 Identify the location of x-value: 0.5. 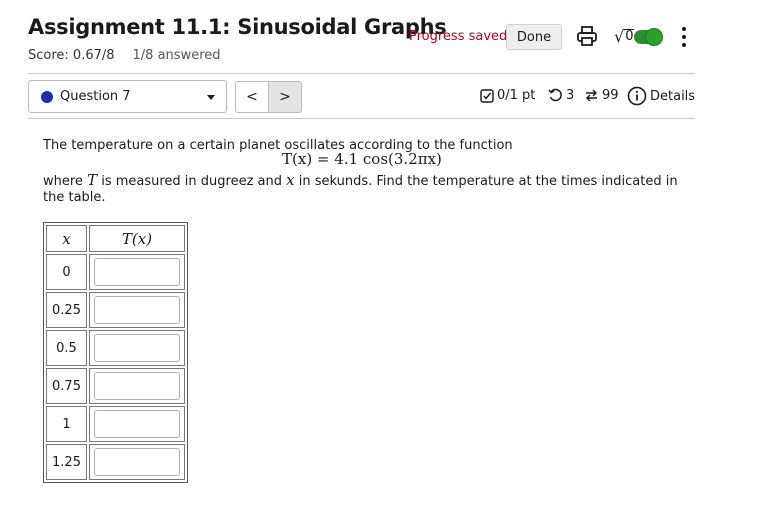
(66, 348).